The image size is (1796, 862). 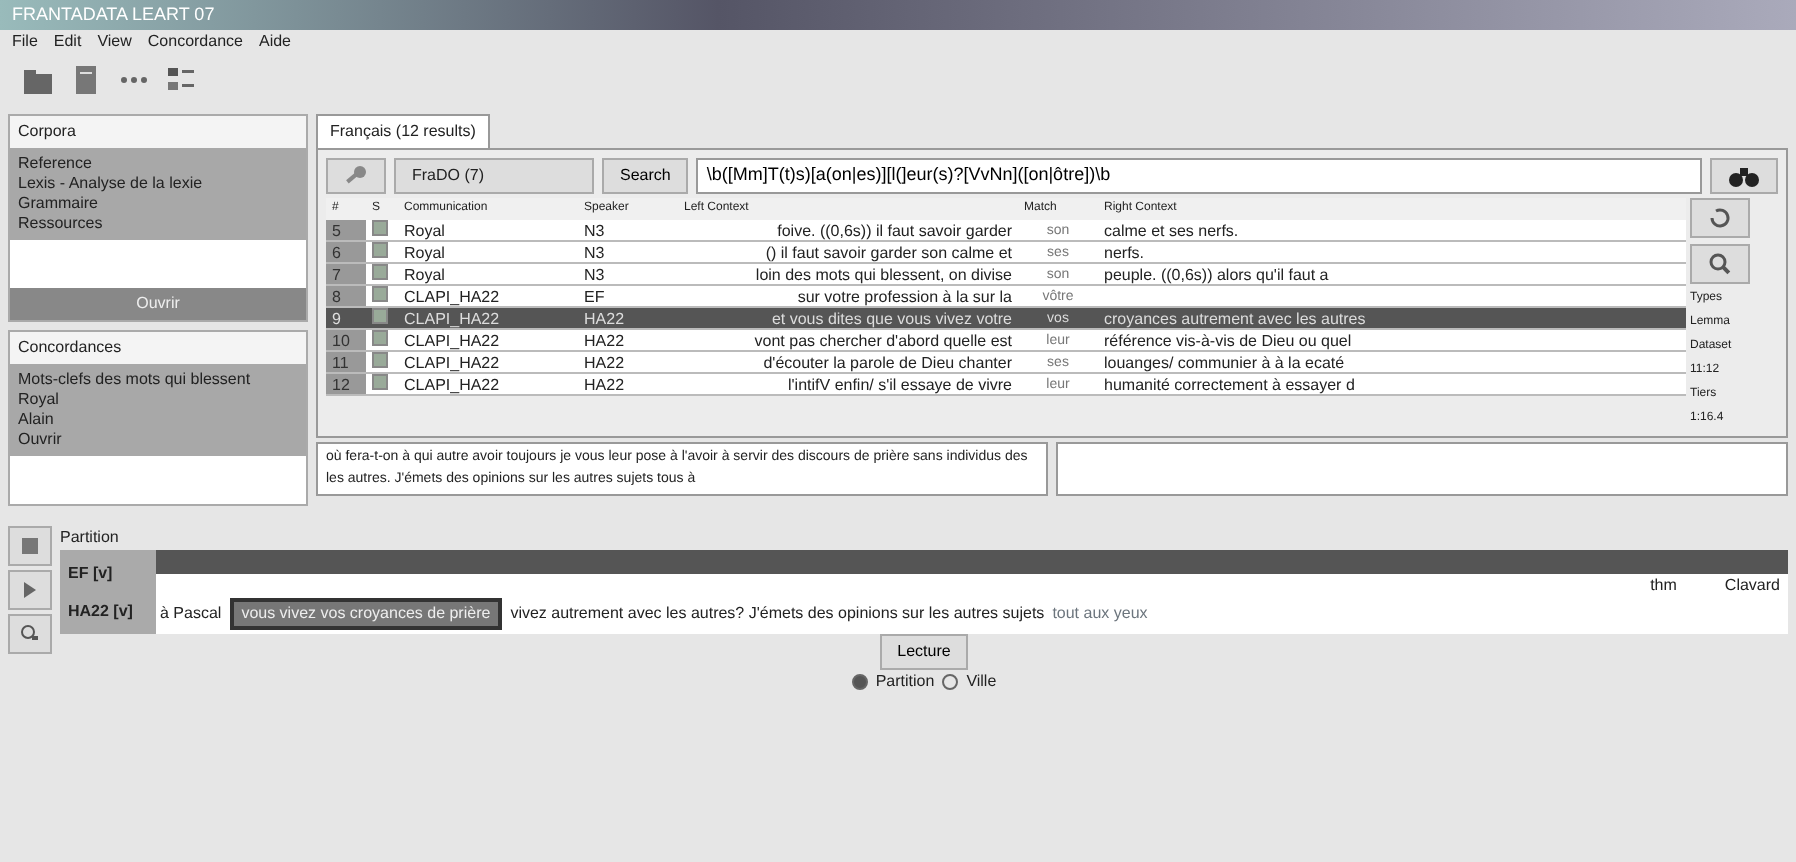 I want to click on partition-label: Partition, so click(x=90, y=538).